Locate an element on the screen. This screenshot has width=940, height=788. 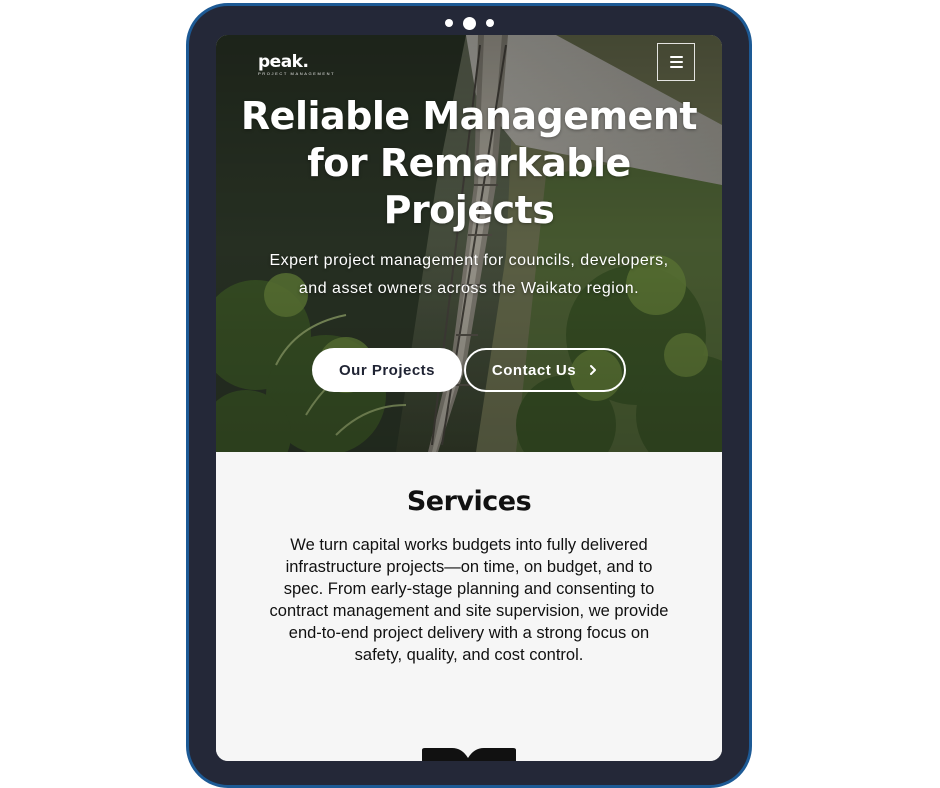
services-line: safety, quality, and cost control. is located at coordinates (469, 655).